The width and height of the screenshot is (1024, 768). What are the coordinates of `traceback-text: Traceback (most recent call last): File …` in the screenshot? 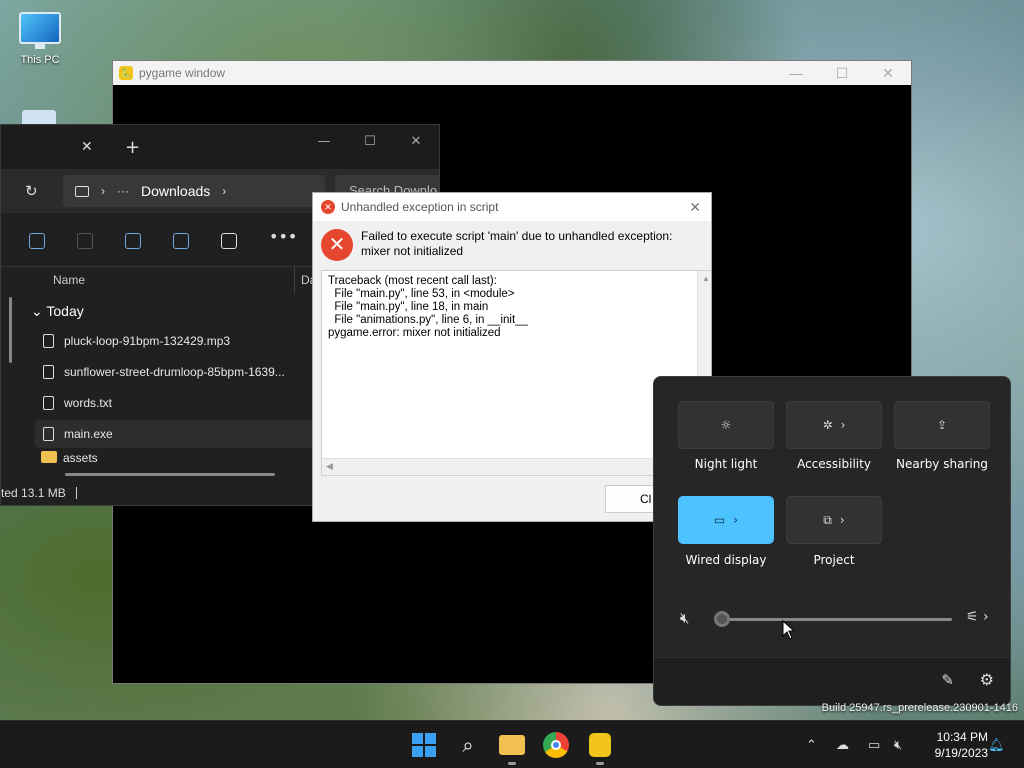 It's located at (428, 307).